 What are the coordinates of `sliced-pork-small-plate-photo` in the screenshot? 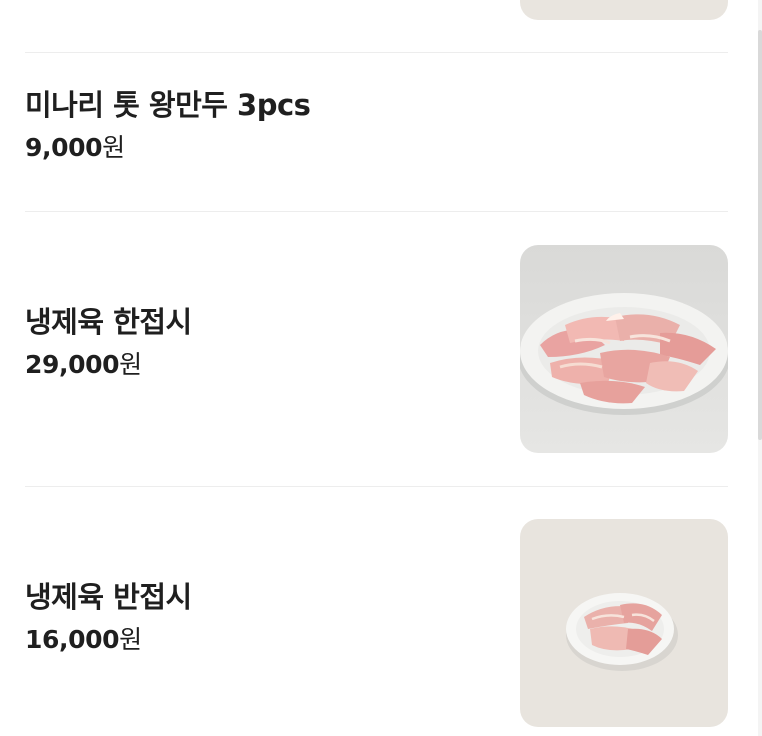 It's located at (624, 623).